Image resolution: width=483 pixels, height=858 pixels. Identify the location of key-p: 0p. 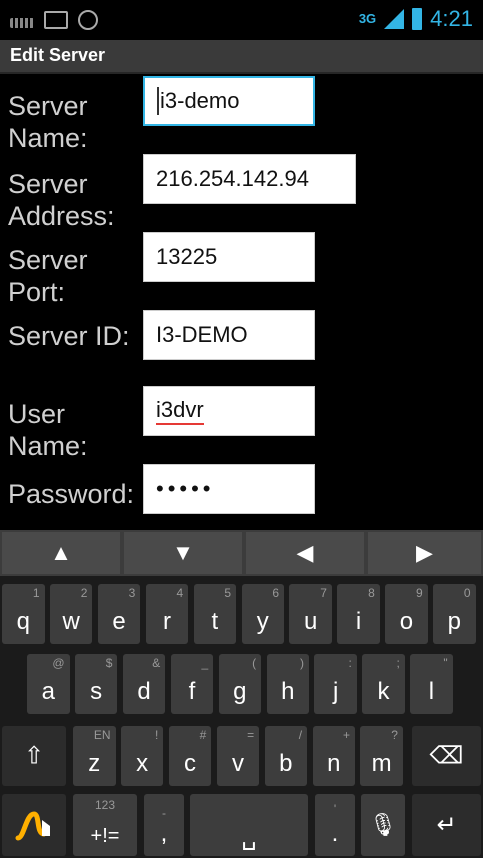
(454, 614).